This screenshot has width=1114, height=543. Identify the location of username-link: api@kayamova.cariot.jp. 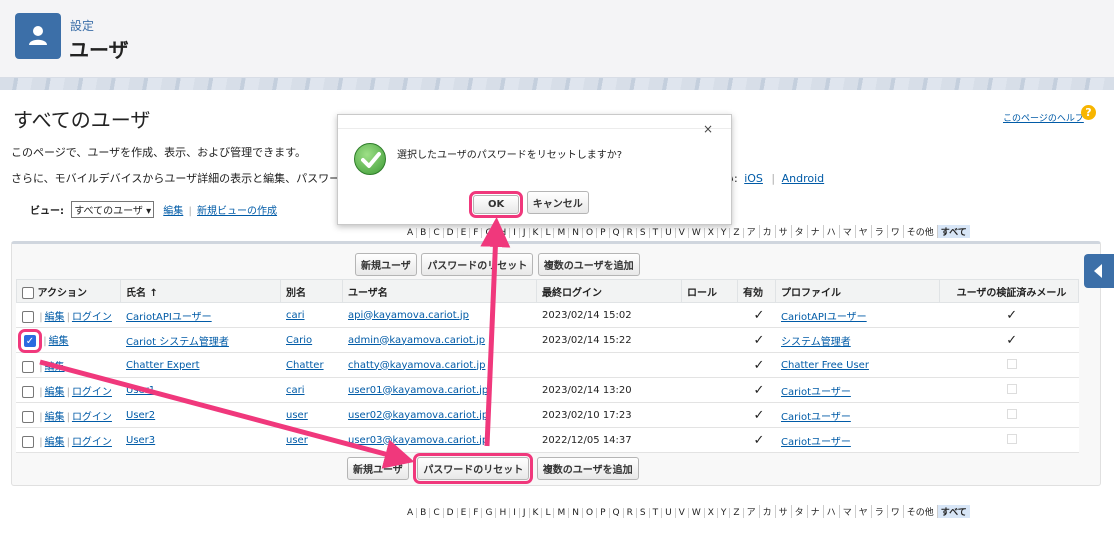
(408, 315).